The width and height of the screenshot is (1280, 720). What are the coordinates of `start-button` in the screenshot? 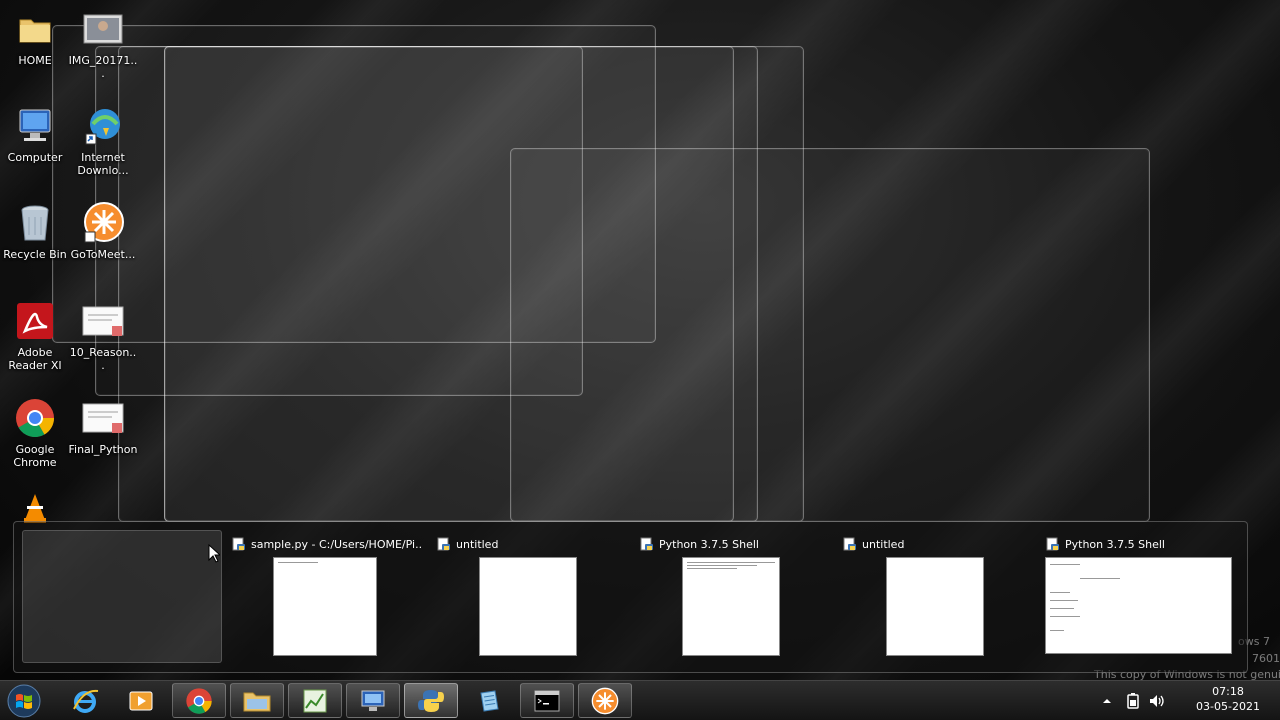 It's located at (24, 701).